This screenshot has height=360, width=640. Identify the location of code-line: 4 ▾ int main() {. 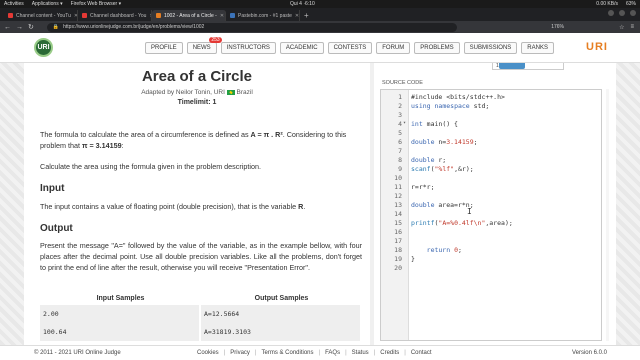
(491, 124).